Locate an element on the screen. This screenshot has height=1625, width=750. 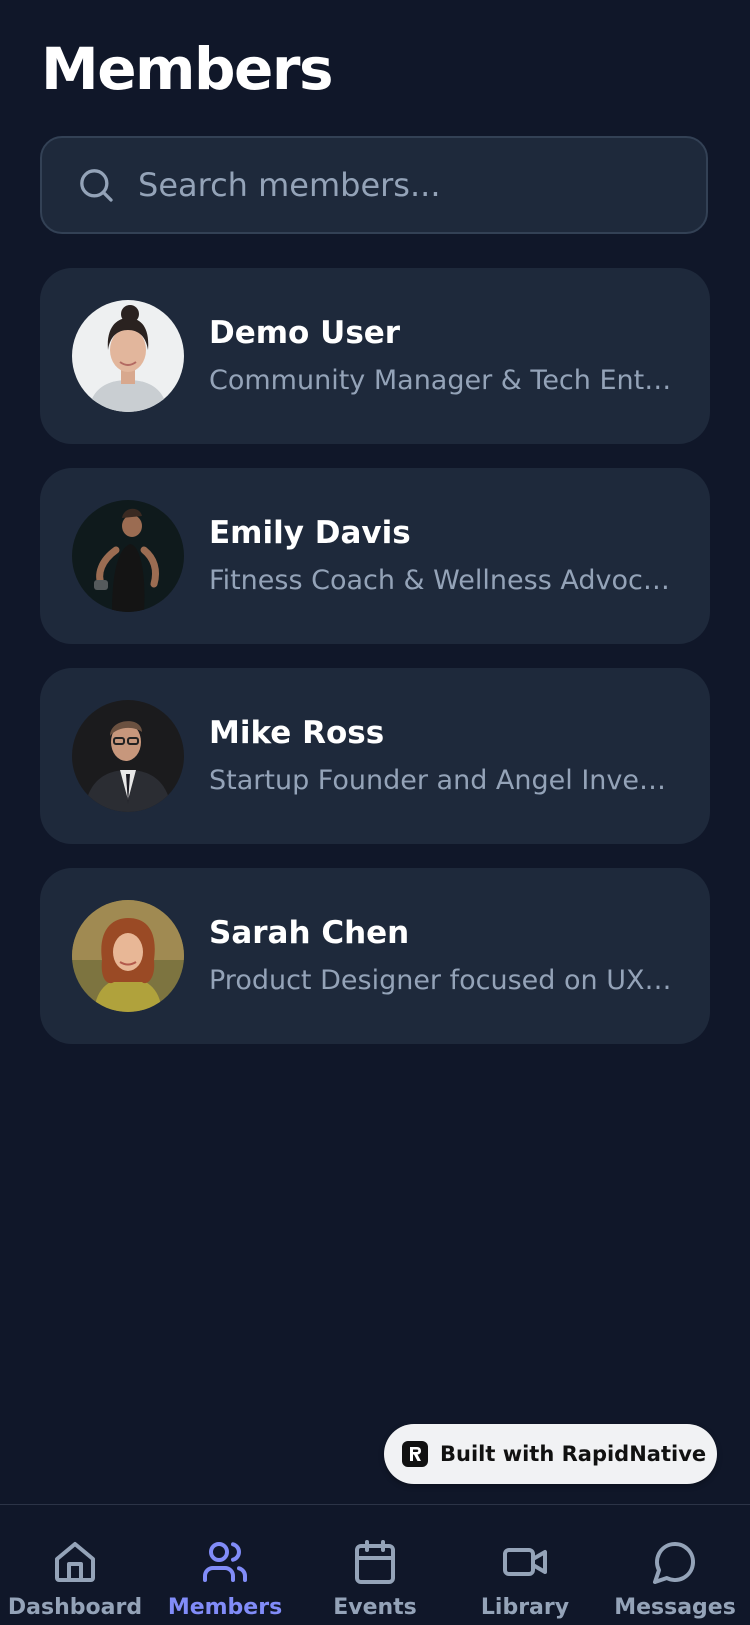
member-bio: Startup Founder and Angel Investor is located at coordinates (444, 780).